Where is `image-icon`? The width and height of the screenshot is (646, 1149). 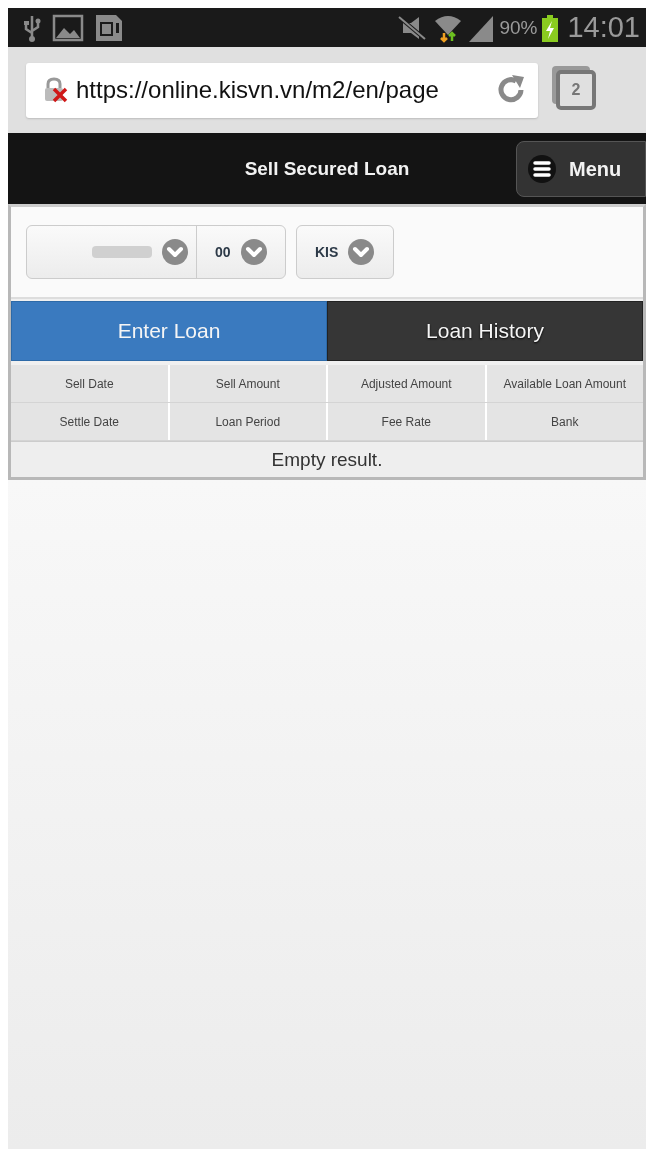 image-icon is located at coordinates (68, 27).